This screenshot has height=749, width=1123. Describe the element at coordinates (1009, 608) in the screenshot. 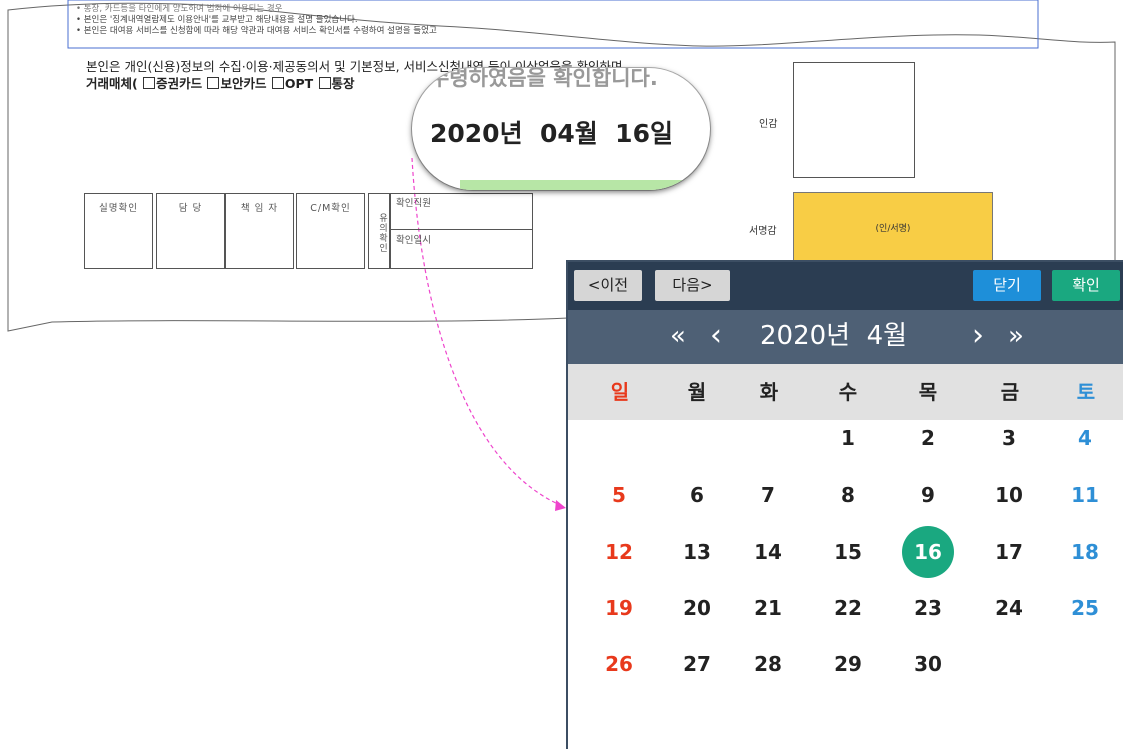

I see `day-cell: 24` at that location.